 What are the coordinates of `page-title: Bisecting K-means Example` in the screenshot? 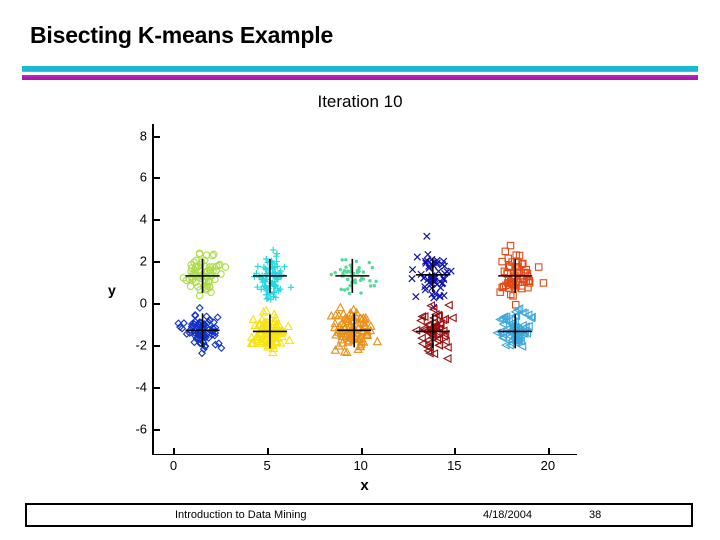 It's located at (182, 35).